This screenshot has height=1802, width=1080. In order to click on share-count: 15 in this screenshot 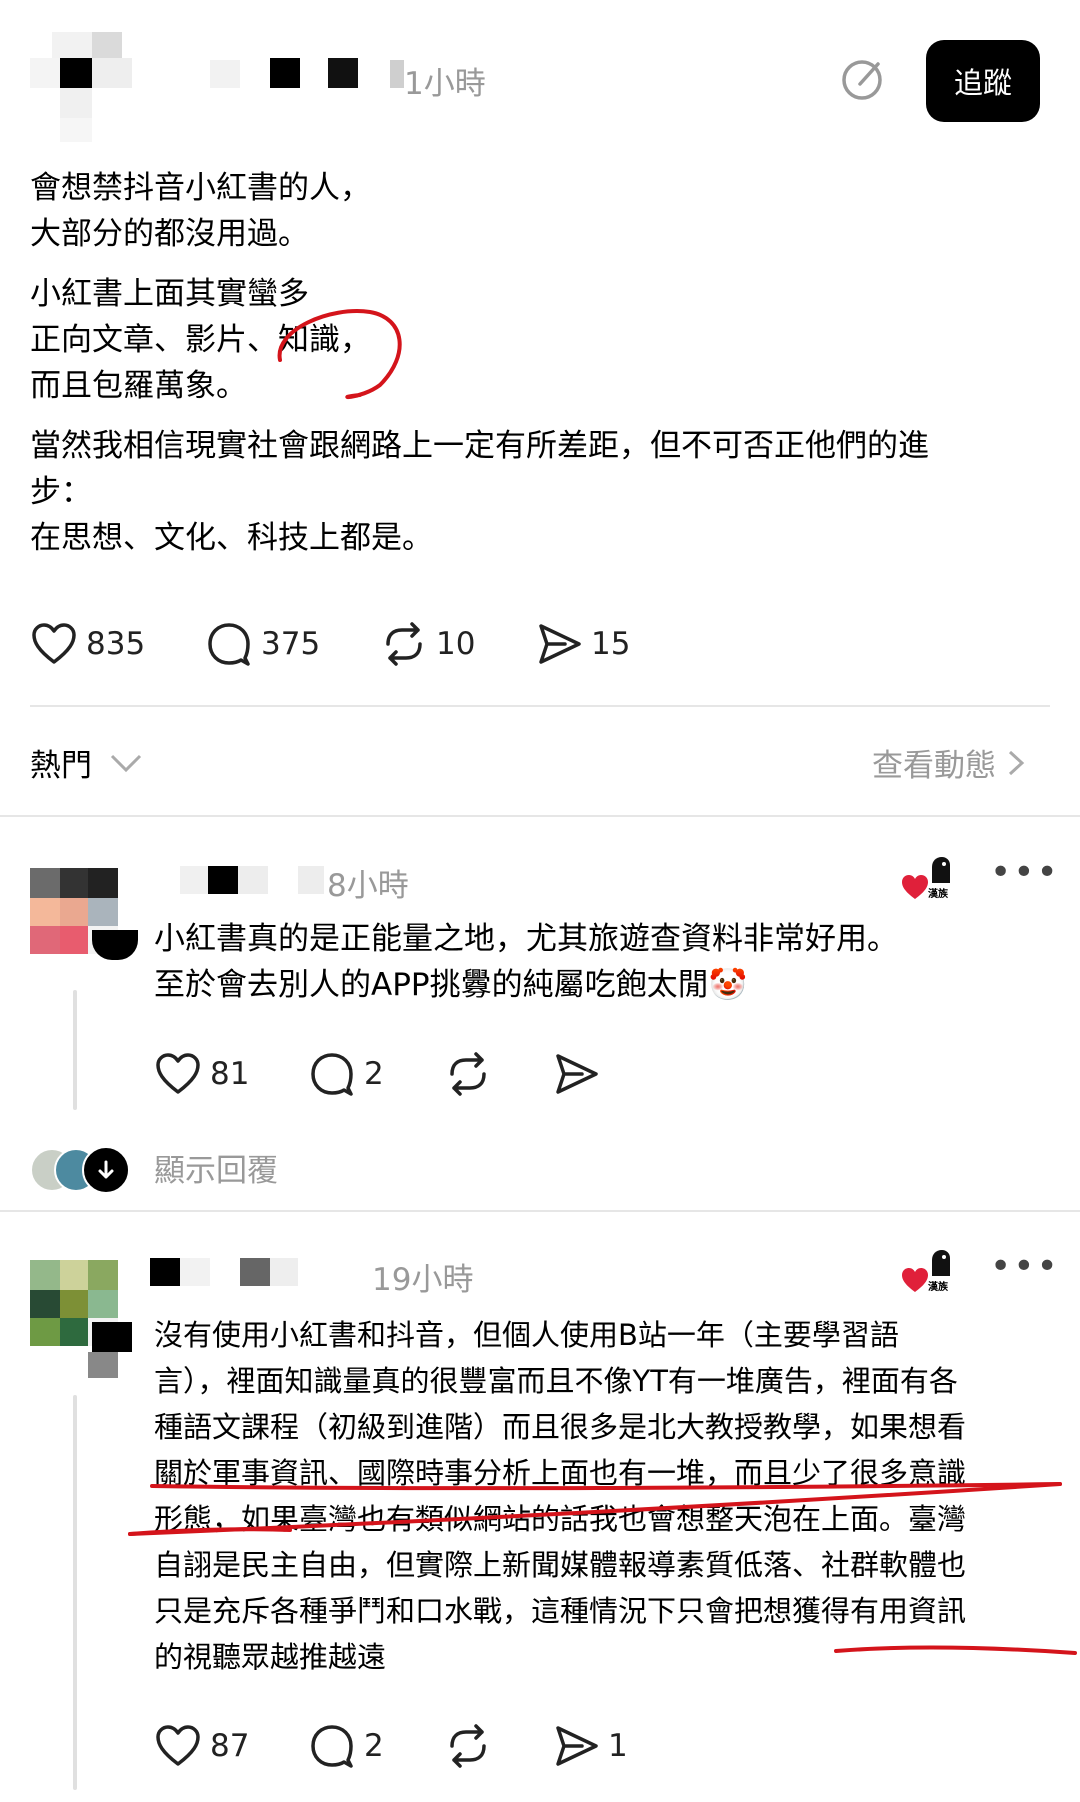, I will do `click(611, 644)`.